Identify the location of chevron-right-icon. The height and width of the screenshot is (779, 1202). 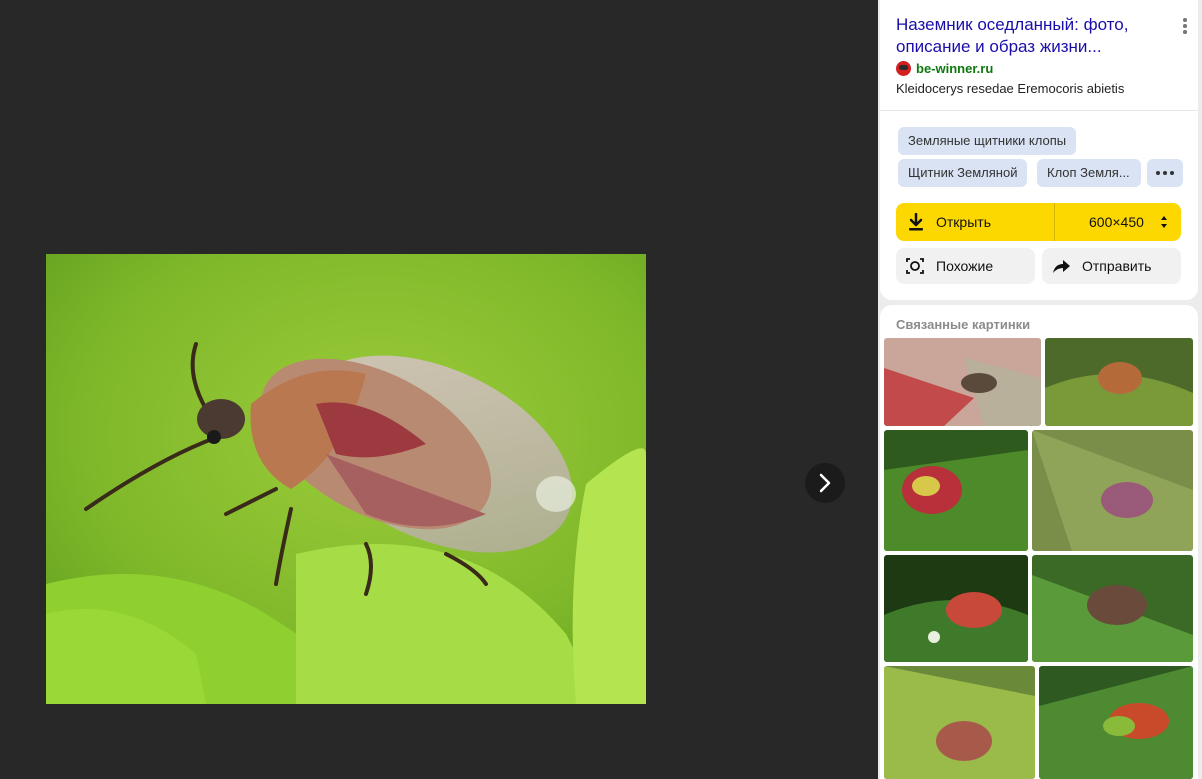
(825, 483).